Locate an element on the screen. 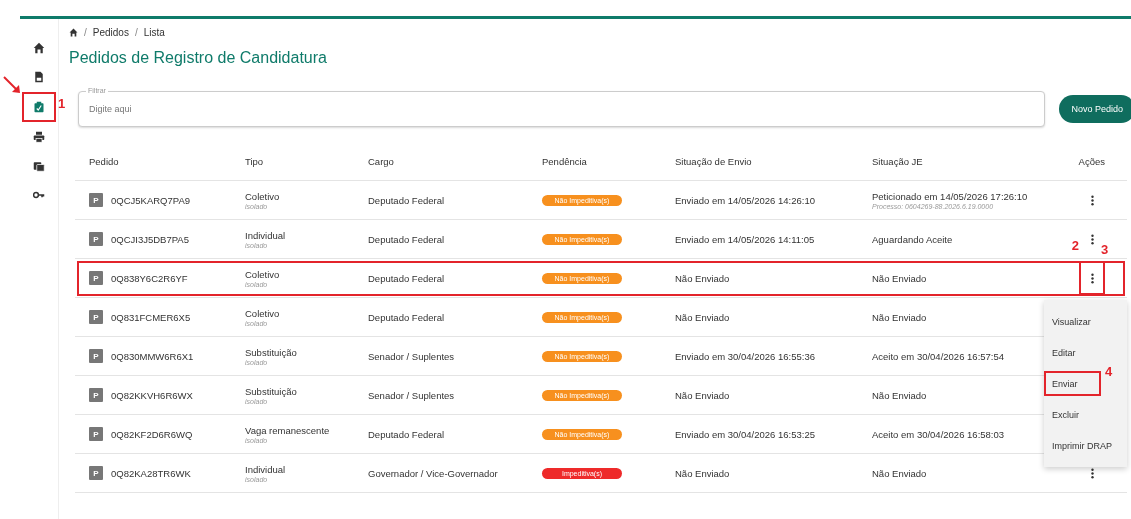 The height and width of the screenshot is (519, 1131). send-status: Enviado em 14/05/2026 14:11:05 is located at coordinates (745, 239).